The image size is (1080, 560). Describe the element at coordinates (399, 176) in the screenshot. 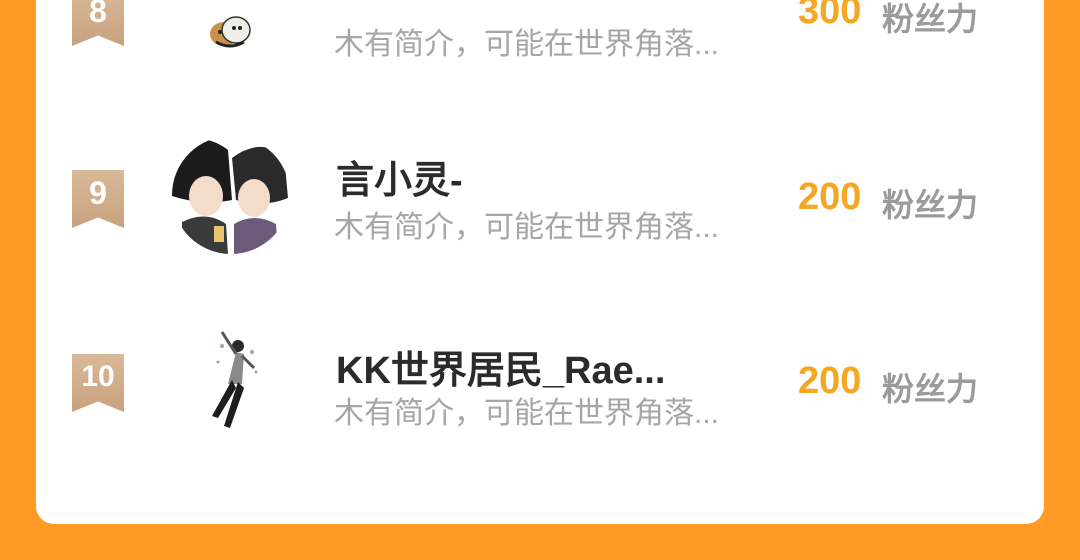

I see `user-name: 言小灵-` at that location.